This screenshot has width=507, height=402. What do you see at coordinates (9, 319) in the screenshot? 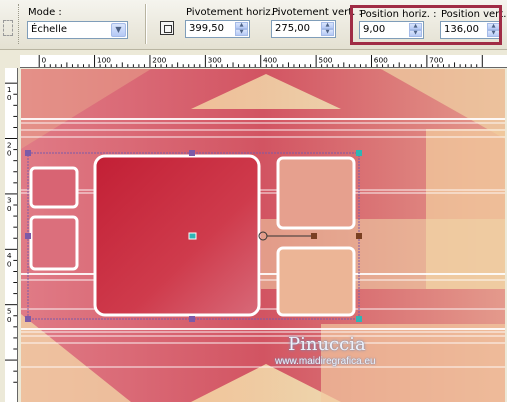
I see `vruler-label-5b: 0` at bounding box center [9, 319].